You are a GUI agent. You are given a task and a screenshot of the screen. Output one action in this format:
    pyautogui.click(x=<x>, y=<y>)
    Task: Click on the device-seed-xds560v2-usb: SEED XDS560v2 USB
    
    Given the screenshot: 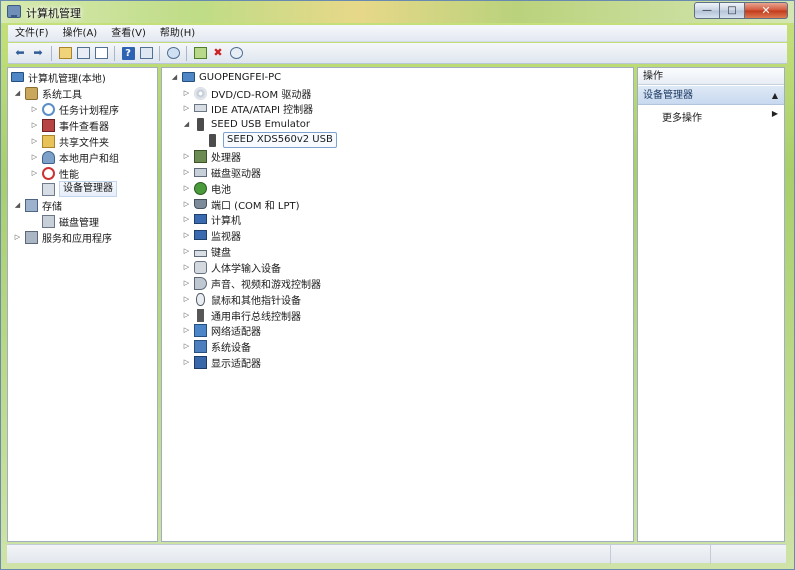 What is the action you would take?
    pyautogui.click(x=271, y=140)
    